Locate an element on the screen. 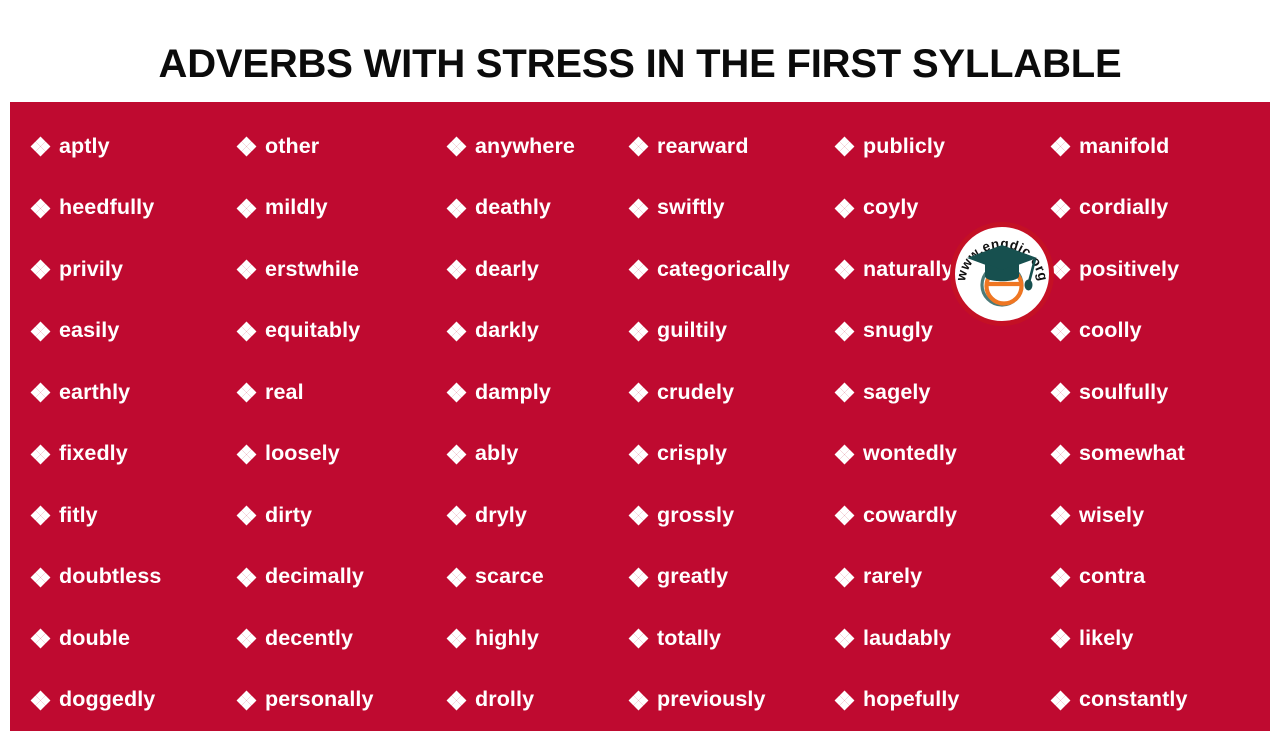 This screenshot has width=1280, height=747. list-item: cowardly is located at coordinates (943, 516).